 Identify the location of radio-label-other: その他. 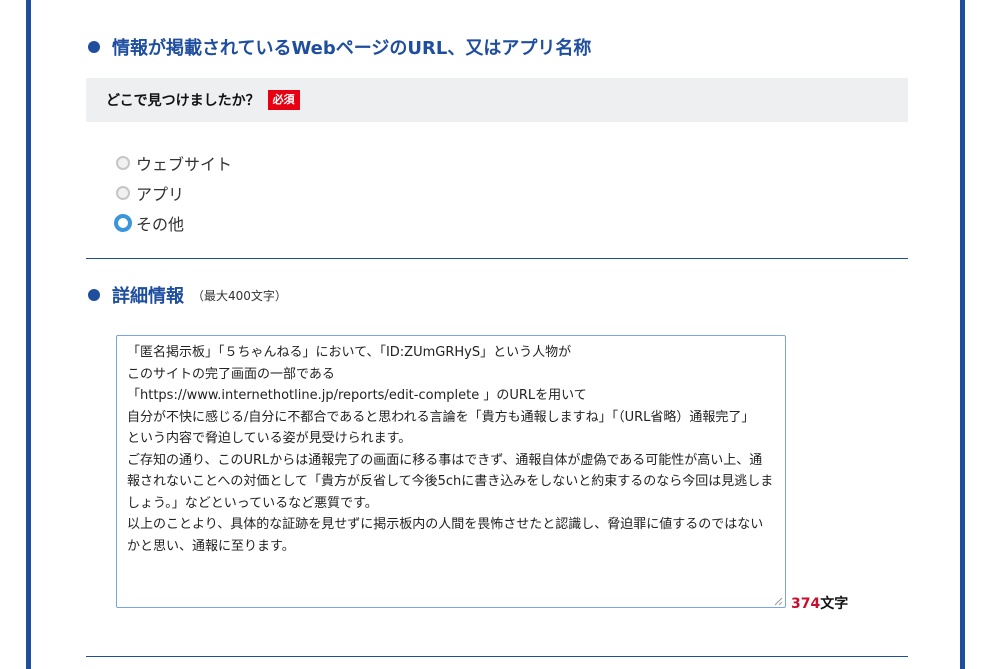
(160, 223).